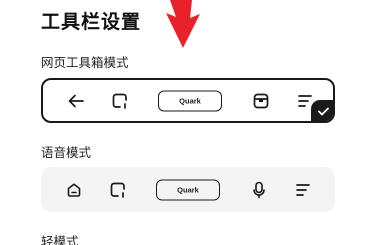  What do you see at coordinates (183, 24) in the screenshot?
I see `annotation-arrow-icon` at bounding box center [183, 24].